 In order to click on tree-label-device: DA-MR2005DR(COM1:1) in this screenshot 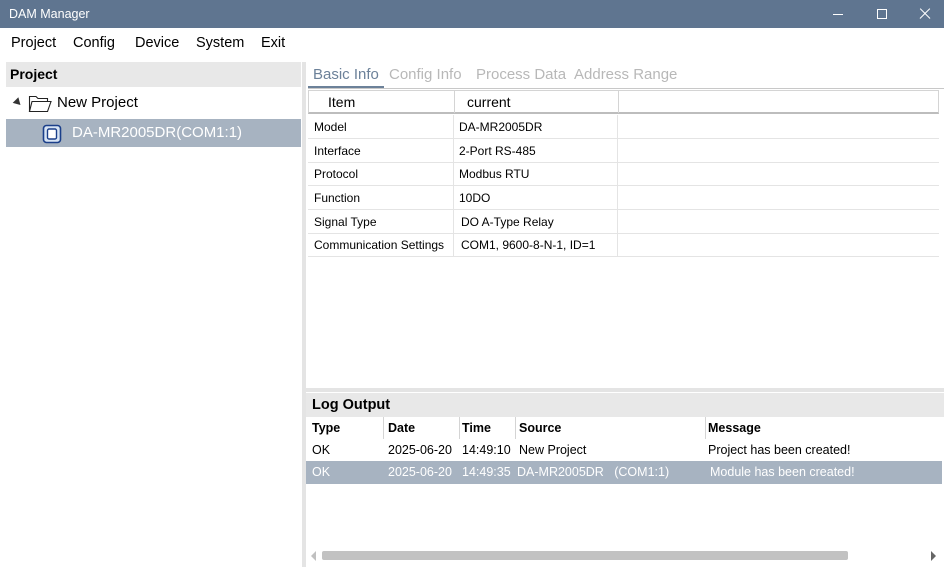, I will do `click(157, 132)`.